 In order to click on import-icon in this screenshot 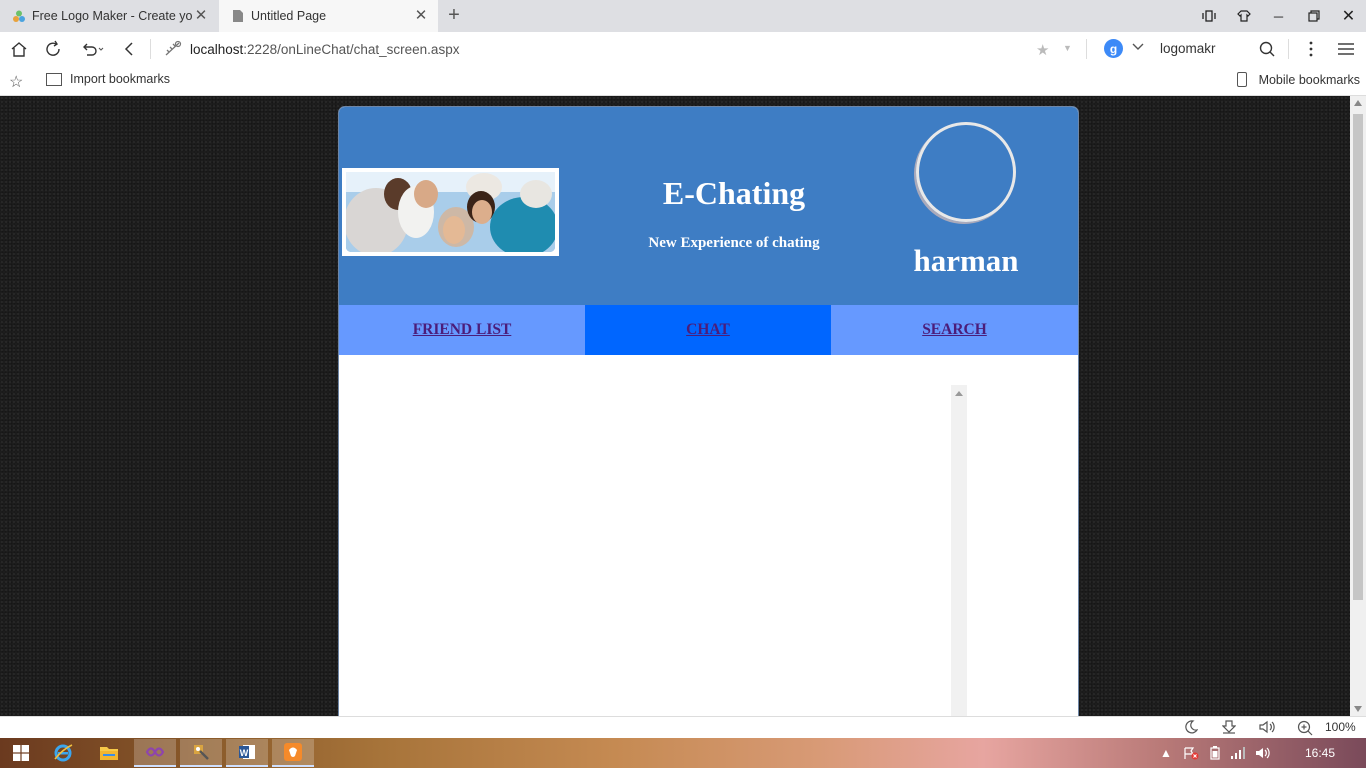, I will do `click(54, 79)`.